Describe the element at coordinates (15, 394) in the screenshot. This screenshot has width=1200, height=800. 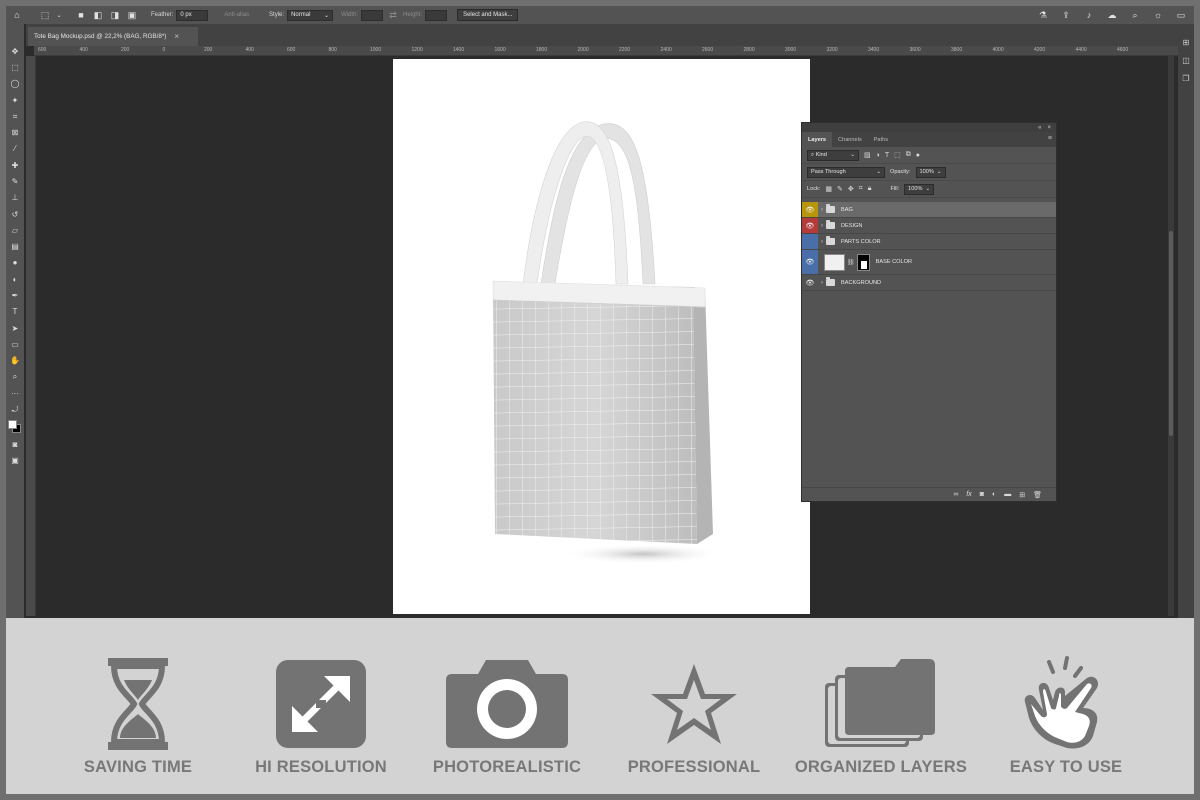
I see `more-tools-icon: ···` at that location.